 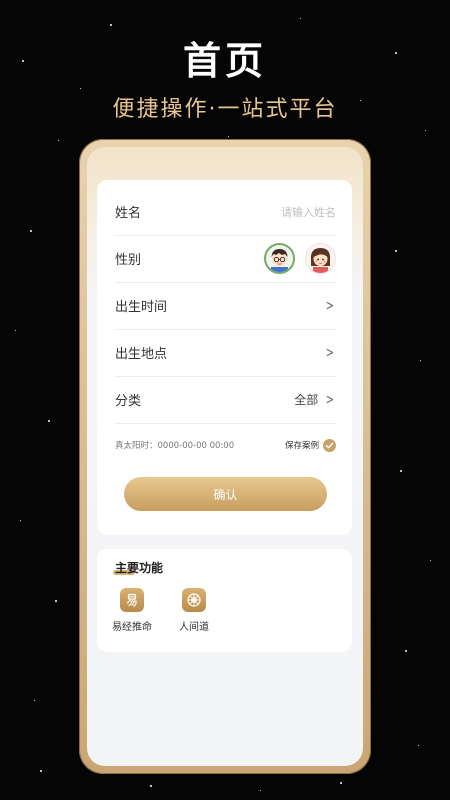 I want to click on gender-row: 性别, so click(x=225, y=259).